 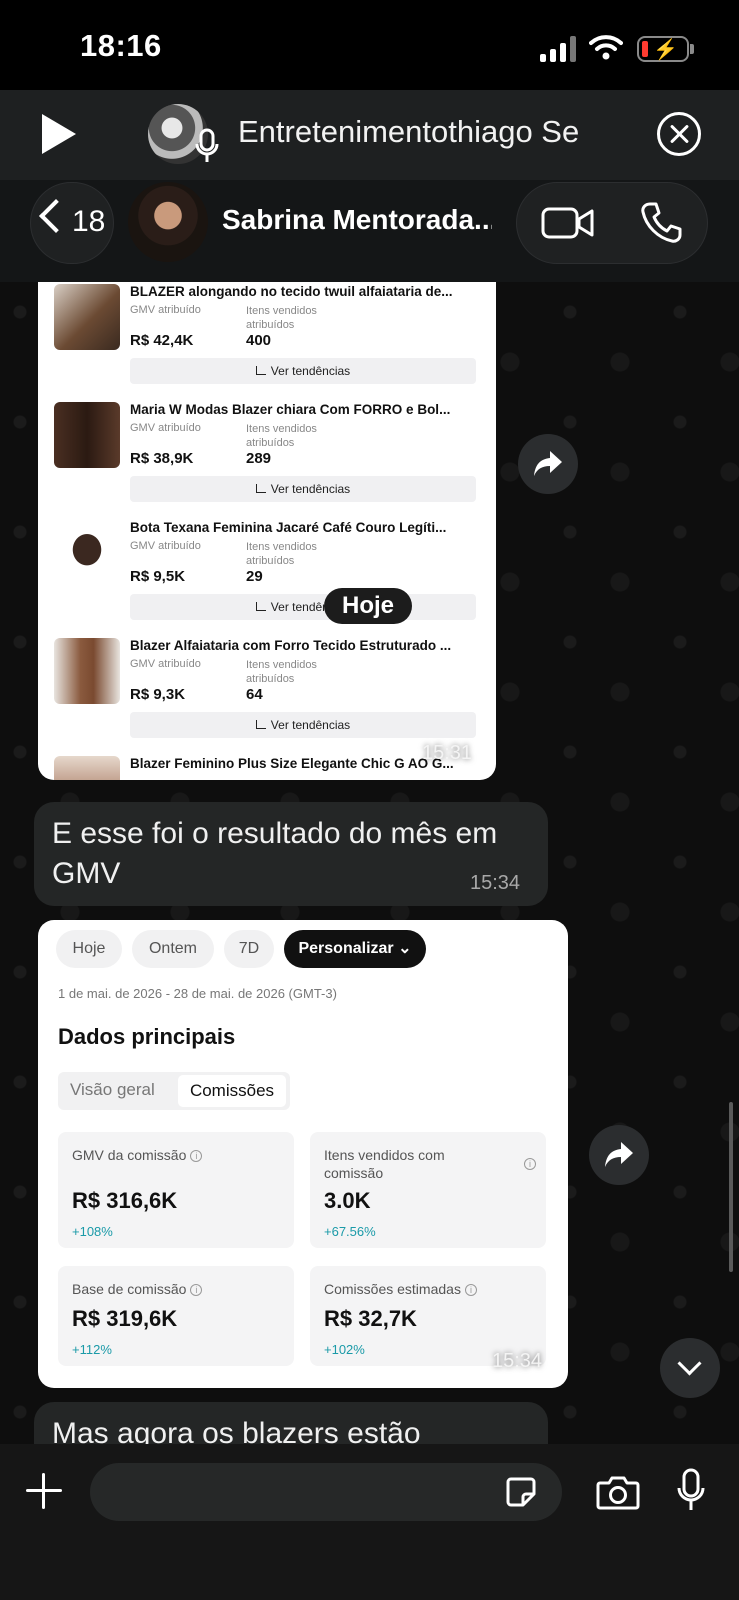 What do you see at coordinates (618, 1492) in the screenshot?
I see `camera-icon` at bounding box center [618, 1492].